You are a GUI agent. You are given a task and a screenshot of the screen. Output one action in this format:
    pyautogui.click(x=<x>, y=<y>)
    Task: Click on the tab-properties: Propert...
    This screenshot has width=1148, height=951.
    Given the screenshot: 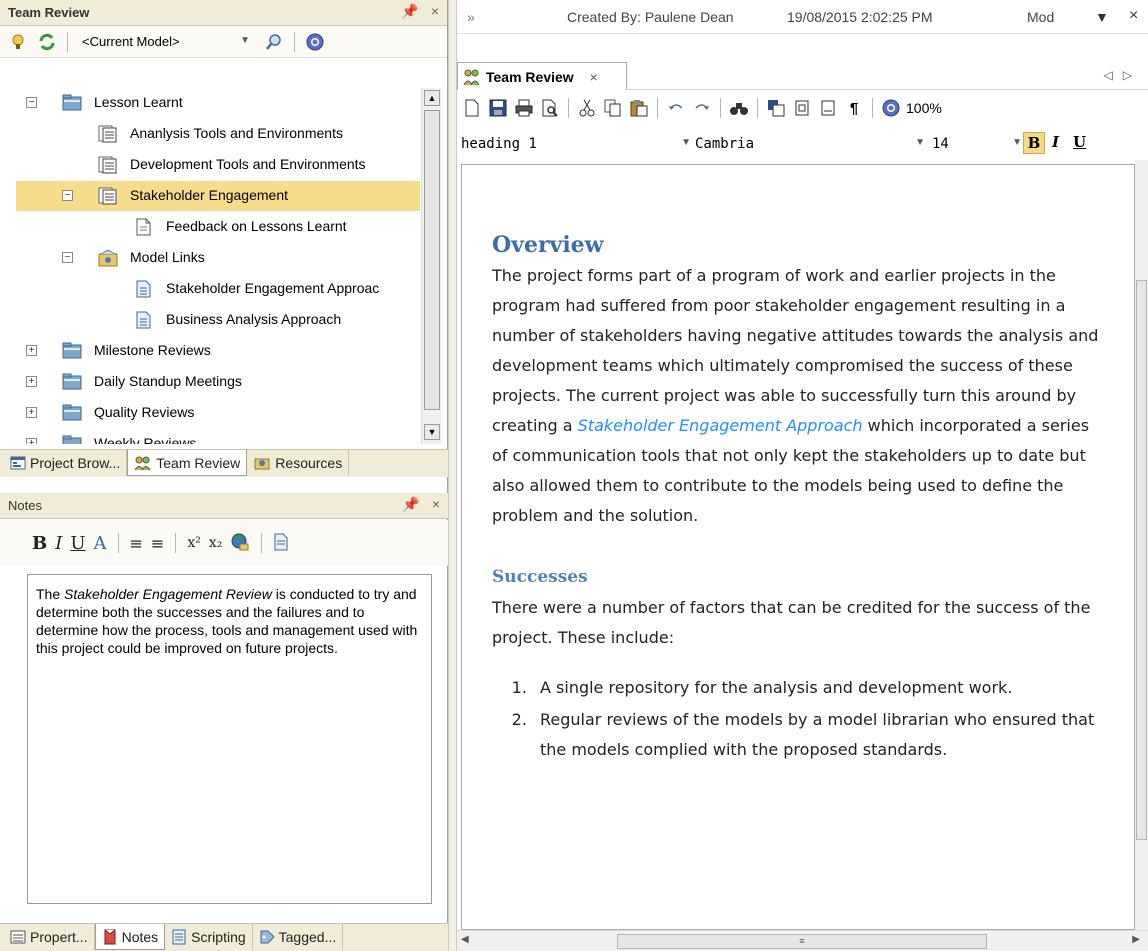 What is the action you would take?
    pyautogui.click(x=49, y=937)
    